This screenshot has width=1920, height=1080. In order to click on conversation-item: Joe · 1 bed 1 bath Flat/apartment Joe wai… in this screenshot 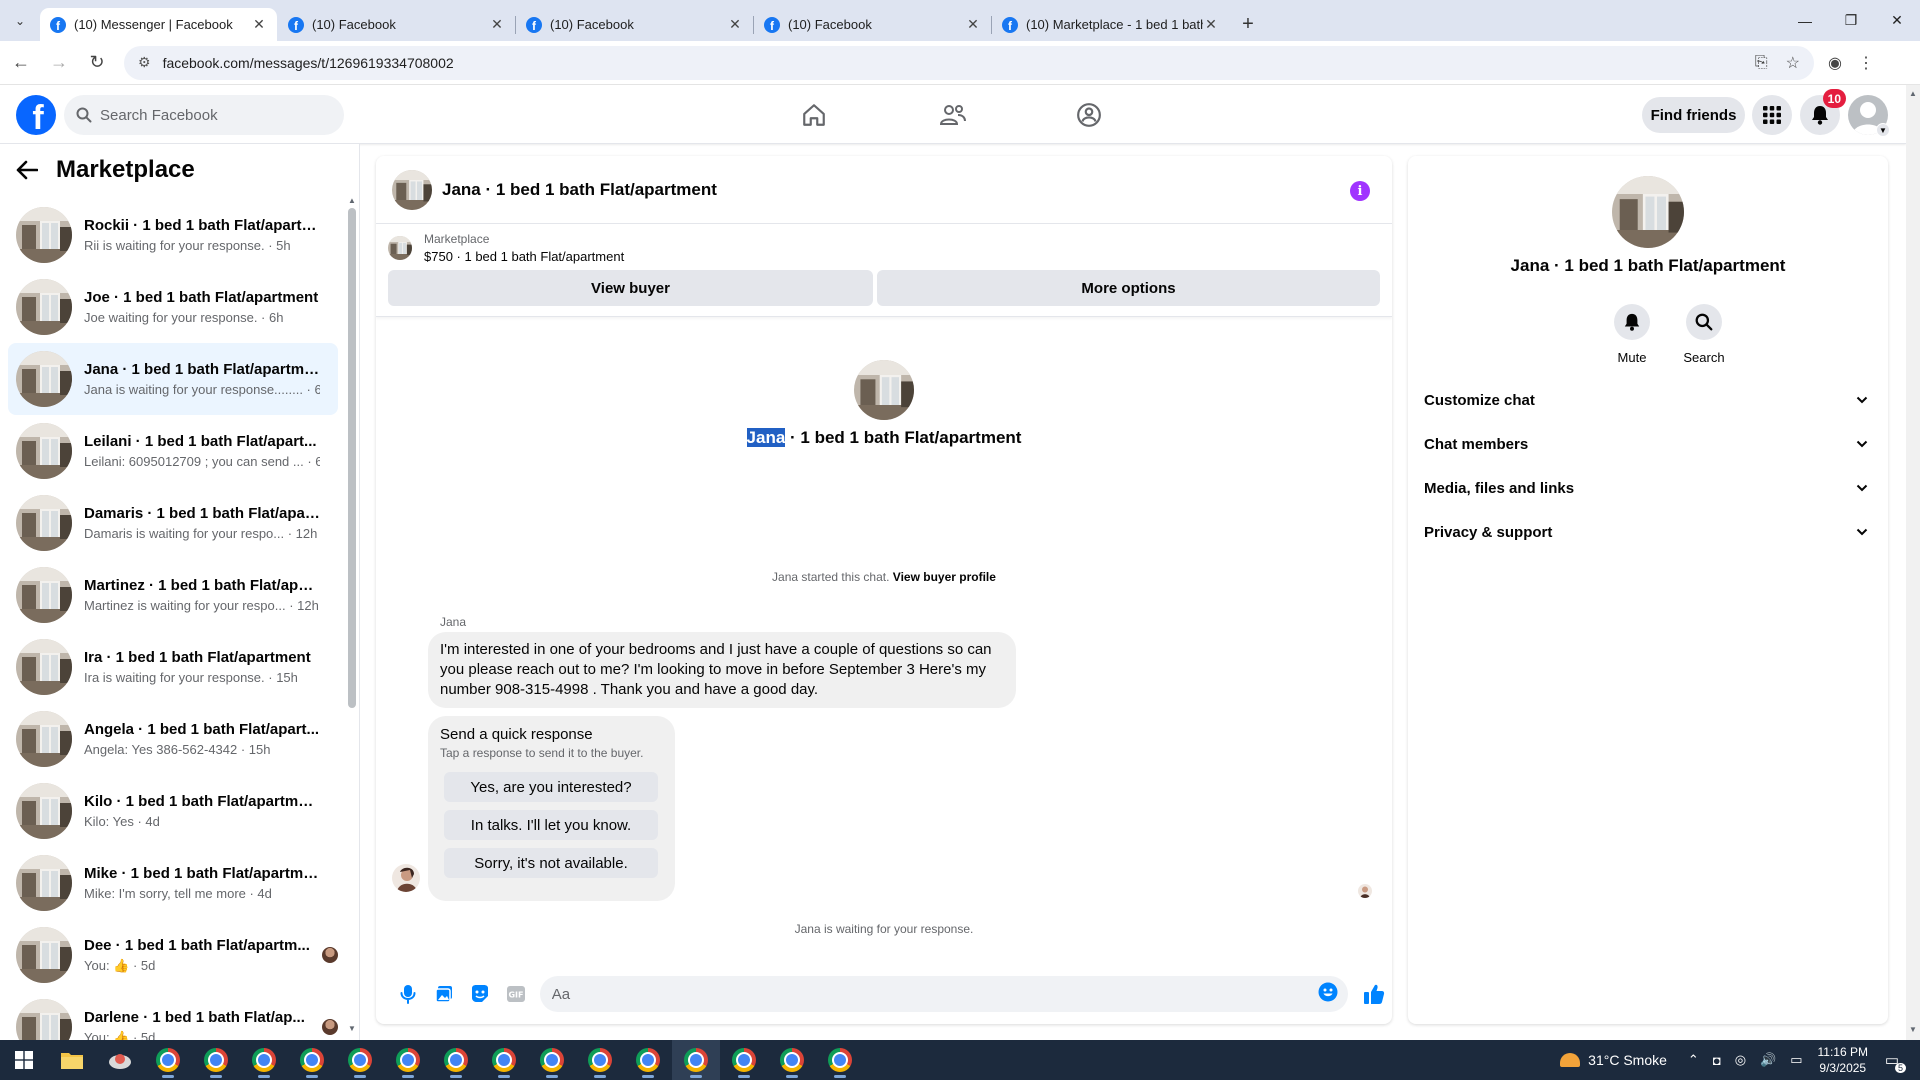, I will do `click(173, 307)`.